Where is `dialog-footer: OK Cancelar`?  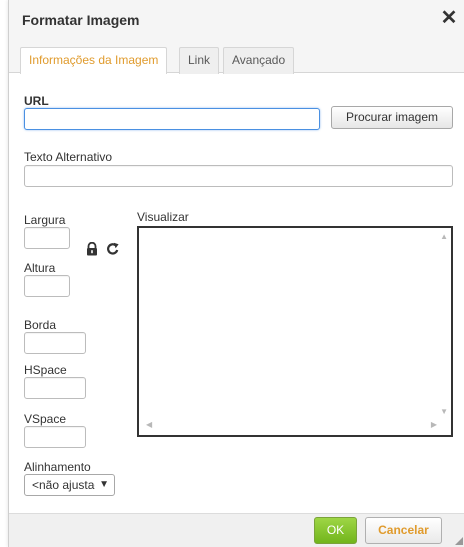 dialog-footer: OK Cancelar is located at coordinates (236, 530).